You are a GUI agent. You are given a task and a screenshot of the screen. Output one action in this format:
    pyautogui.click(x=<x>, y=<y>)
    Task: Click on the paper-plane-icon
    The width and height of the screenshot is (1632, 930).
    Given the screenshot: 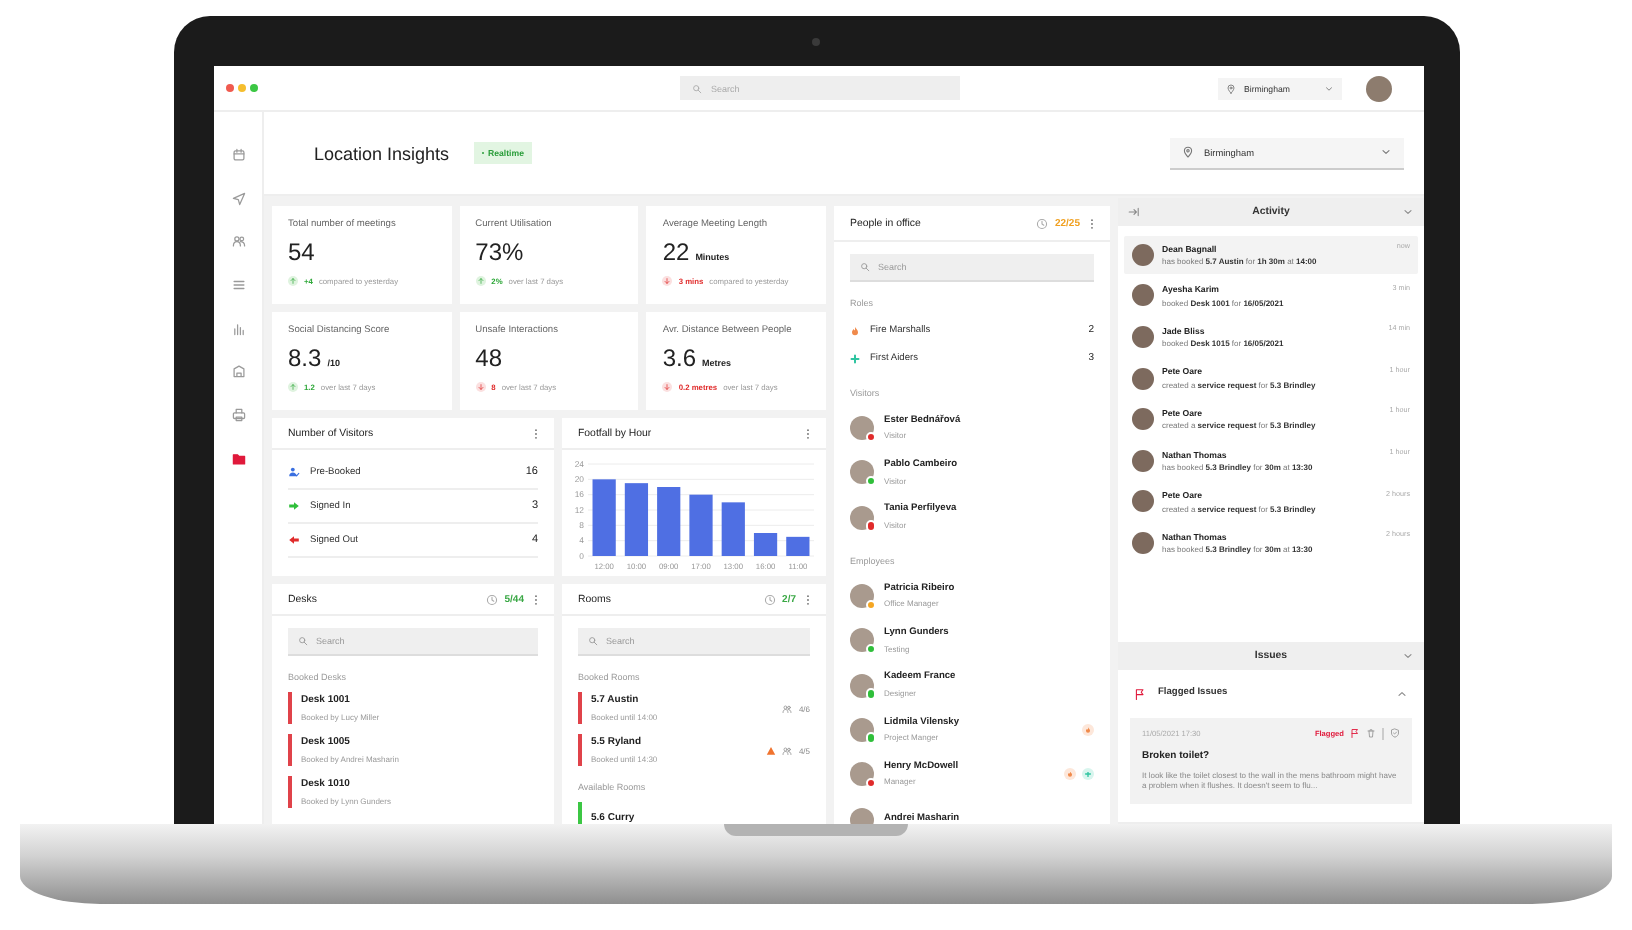 What is the action you would take?
    pyautogui.click(x=238, y=198)
    